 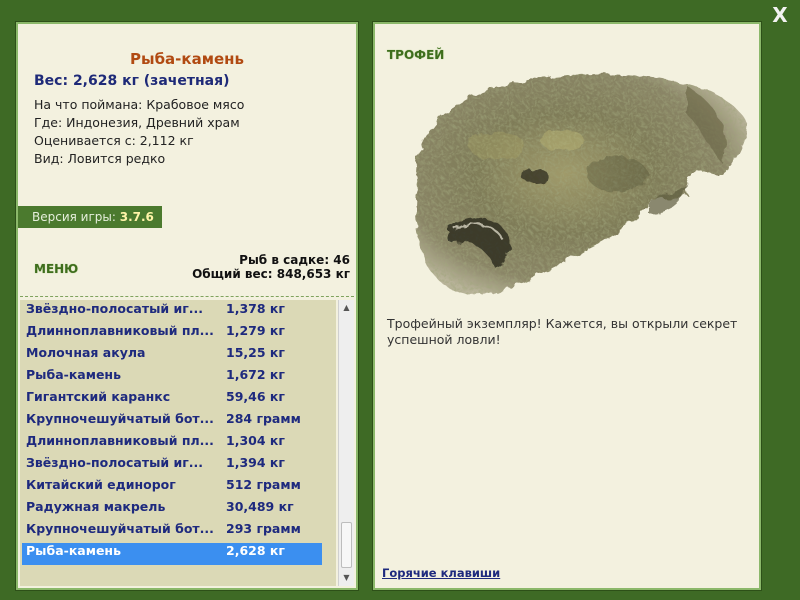 What do you see at coordinates (441, 573) in the screenshot?
I see `hotkeys-link: Горячие клавиши` at bounding box center [441, 573].